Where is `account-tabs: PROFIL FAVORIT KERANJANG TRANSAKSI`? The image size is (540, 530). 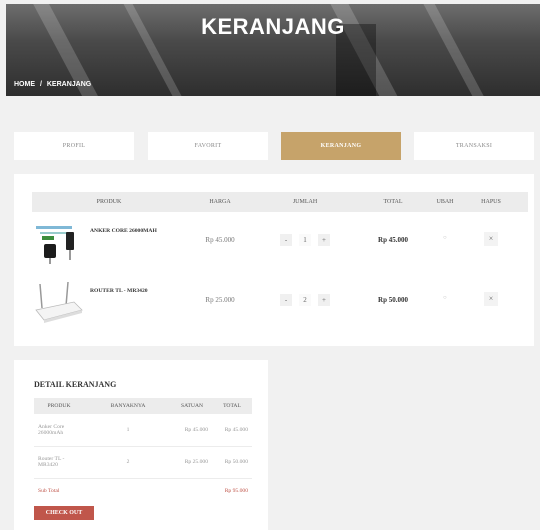
account-tabs: PROFIL FAVORIT KERANJANG TRANSAKSI is located at coordinates (274, 146).